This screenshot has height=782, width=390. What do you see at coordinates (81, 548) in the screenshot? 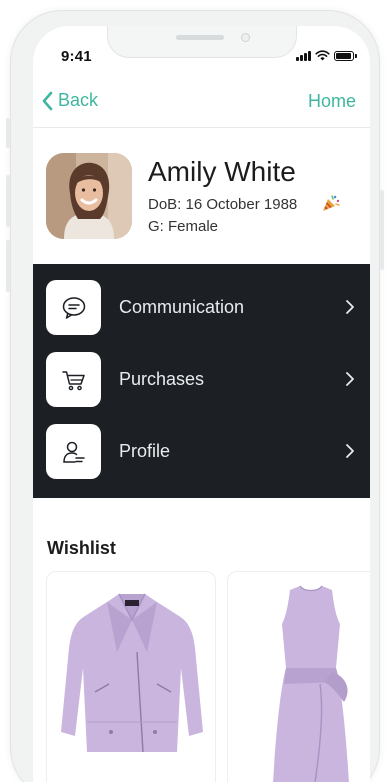
I see `wishlist-title: Wishlist` at bounding box center [81, 548].